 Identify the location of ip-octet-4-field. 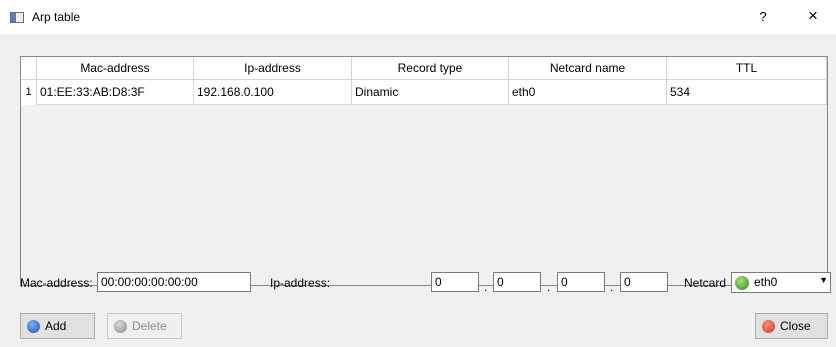
(644, 282).